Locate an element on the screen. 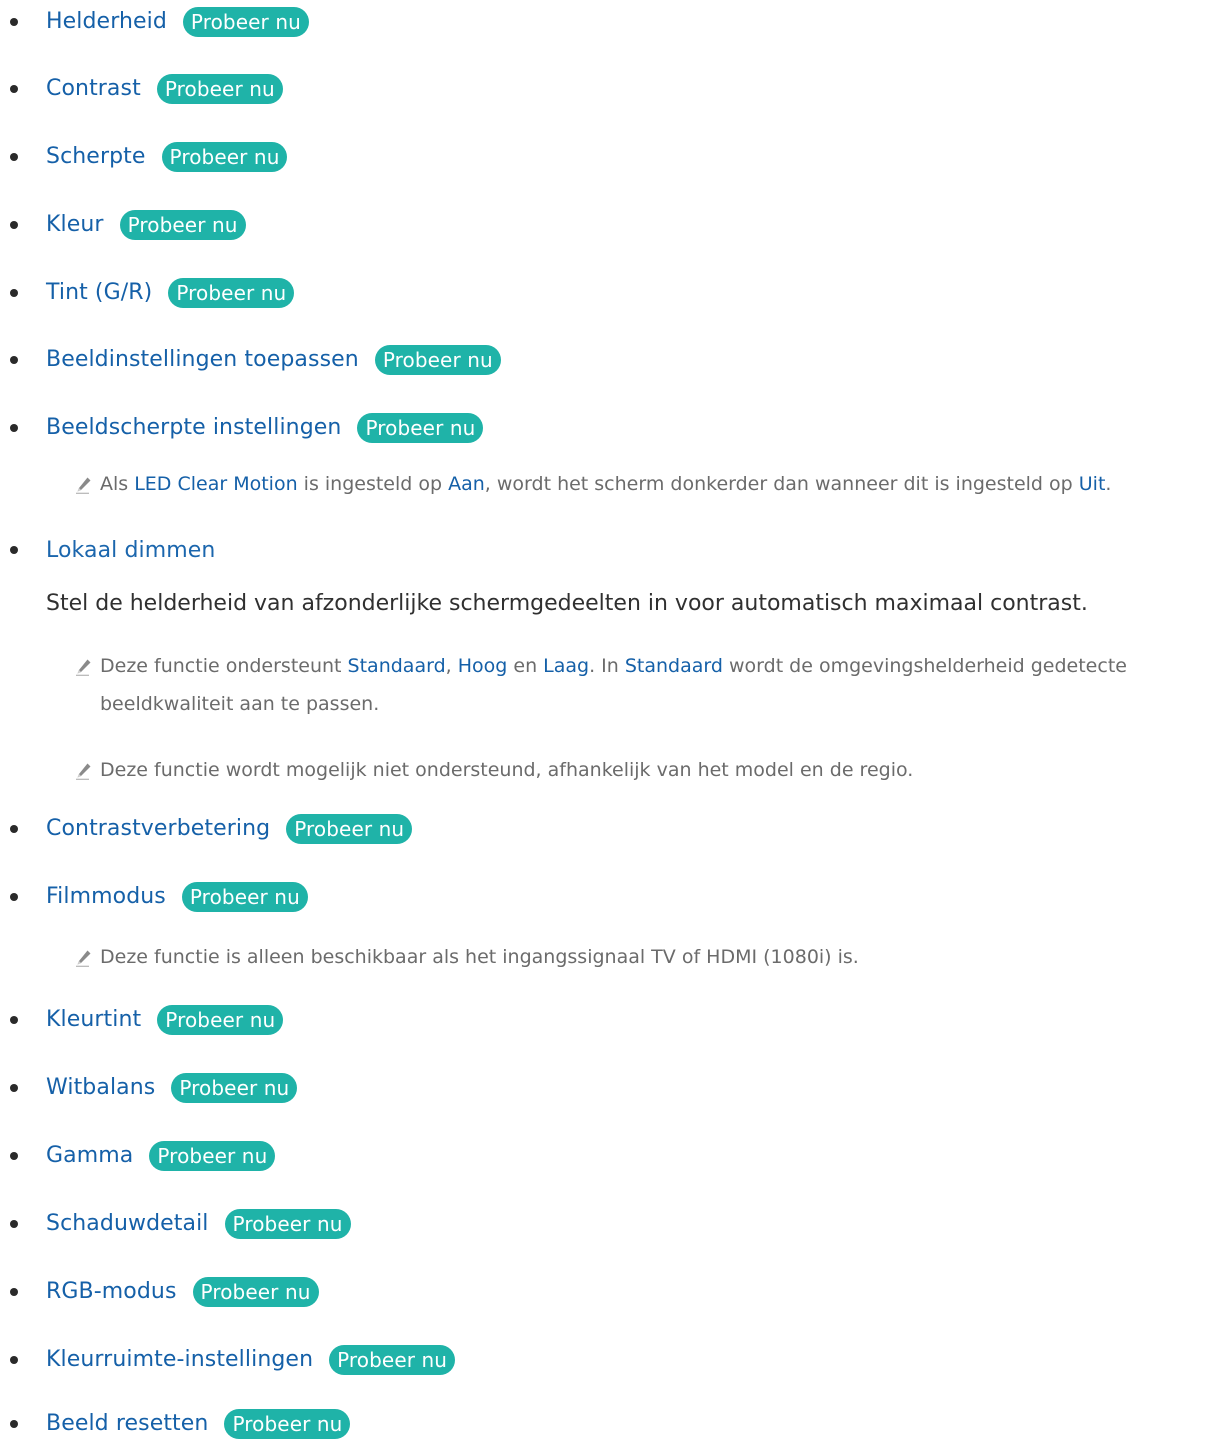  link-witbalans: Witbalans Probeer nu is located at coordinates (172, 1088).